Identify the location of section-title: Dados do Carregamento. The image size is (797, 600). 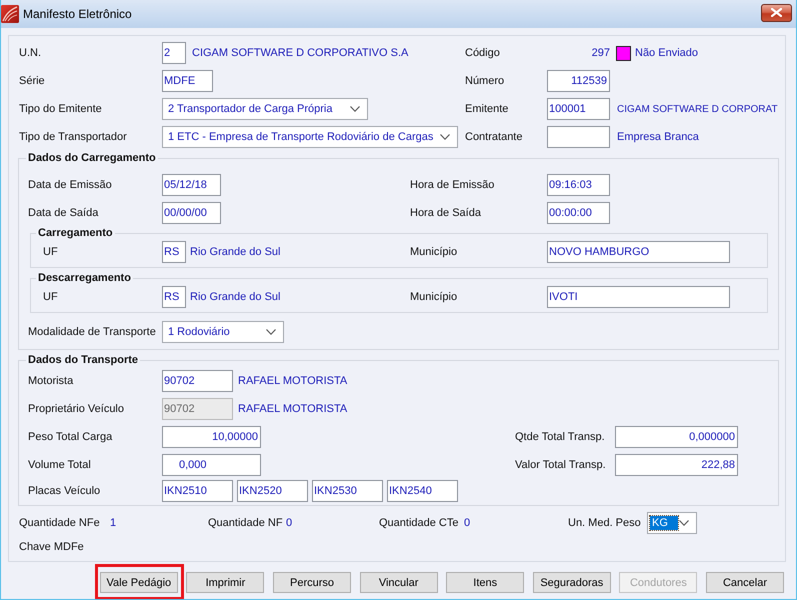
(92, 158).